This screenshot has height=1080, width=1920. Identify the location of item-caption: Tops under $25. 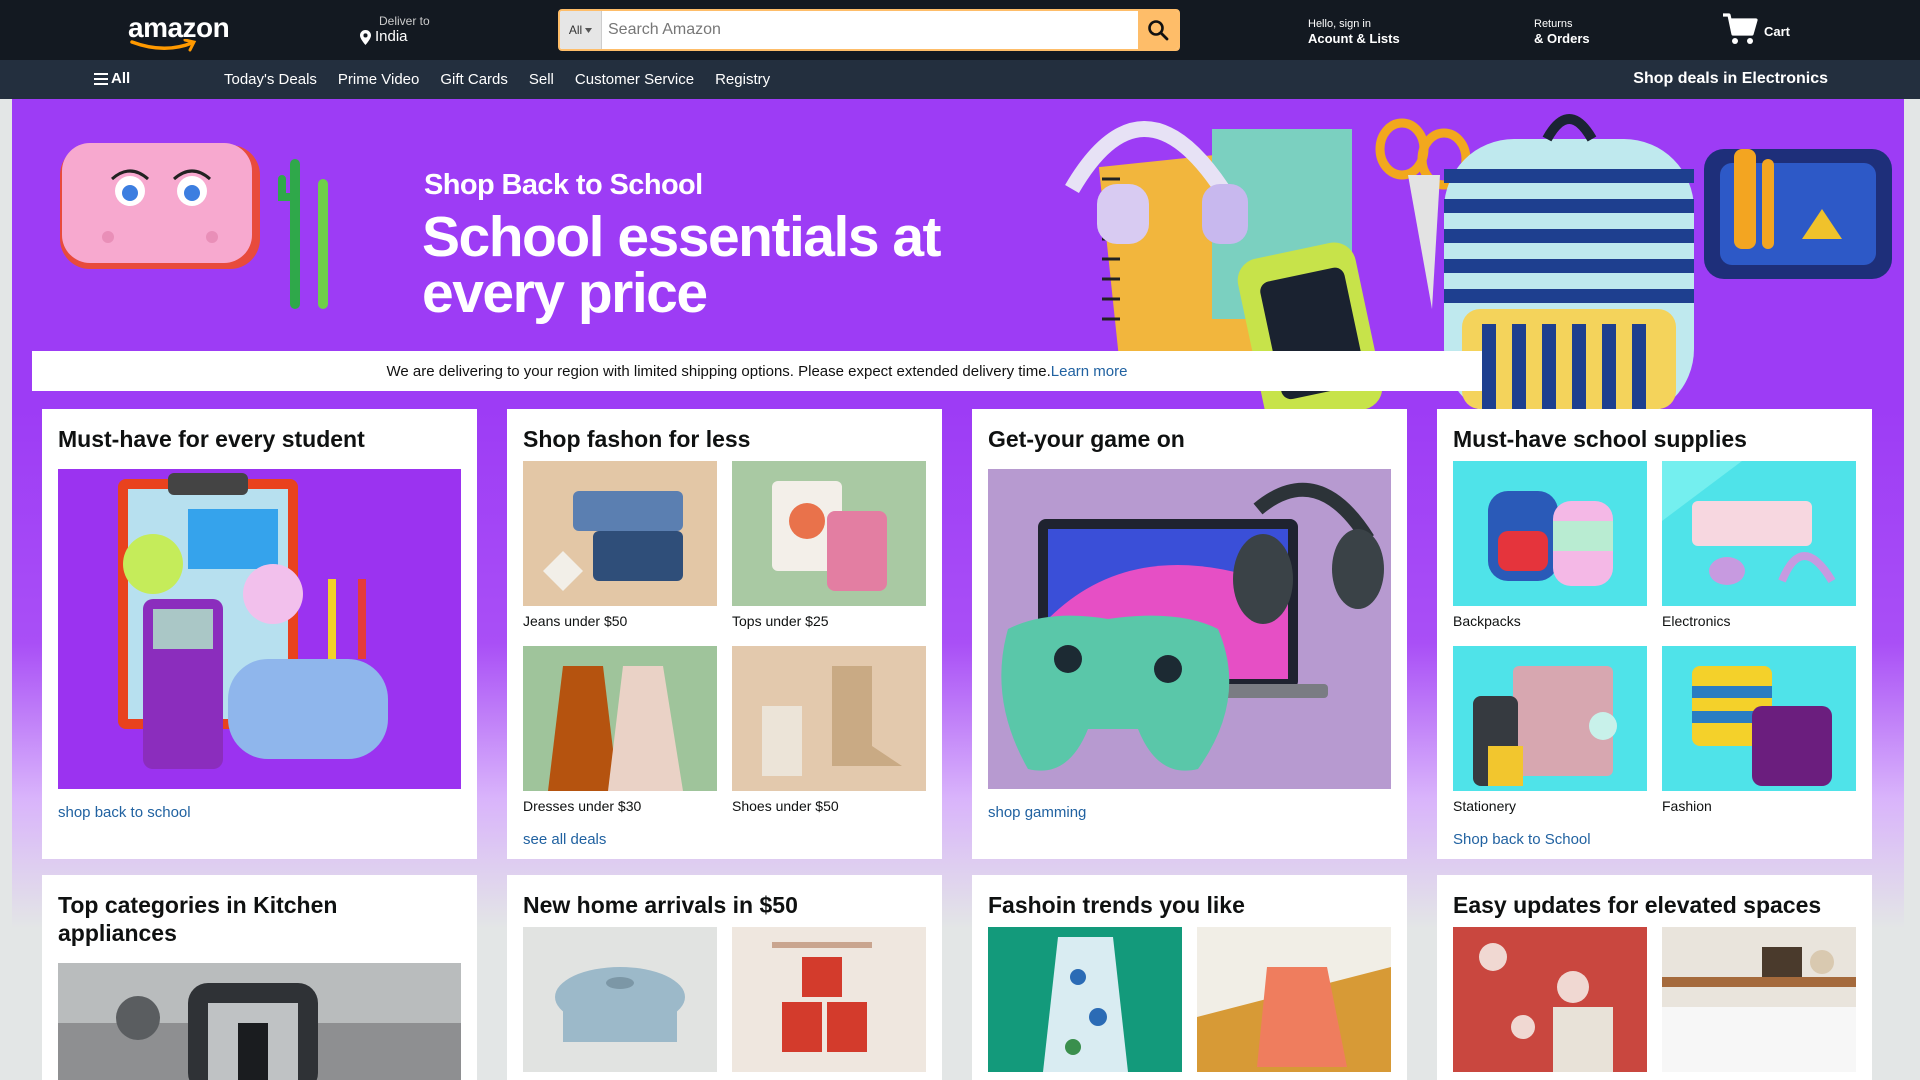
(780, 621).